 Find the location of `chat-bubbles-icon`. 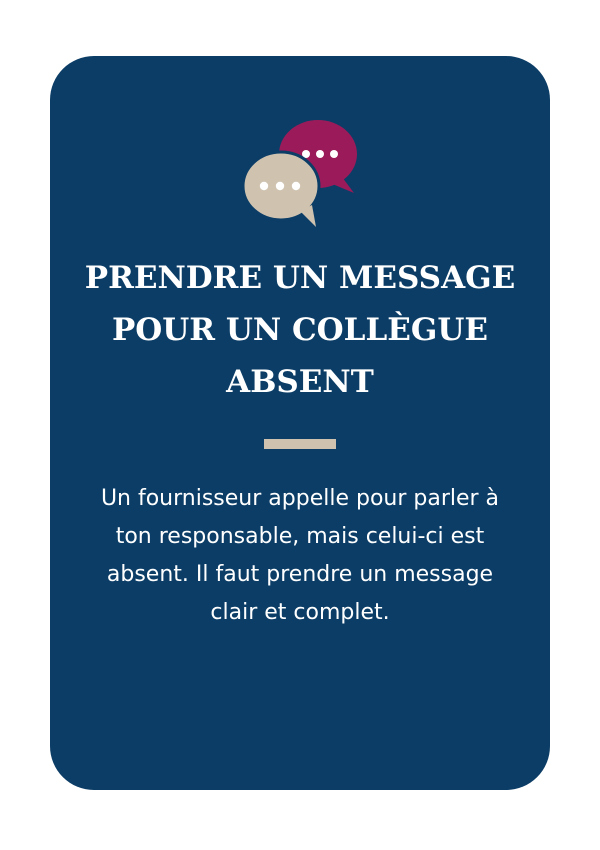

chat-bubbles-icon is located at coordinates (299, 173).